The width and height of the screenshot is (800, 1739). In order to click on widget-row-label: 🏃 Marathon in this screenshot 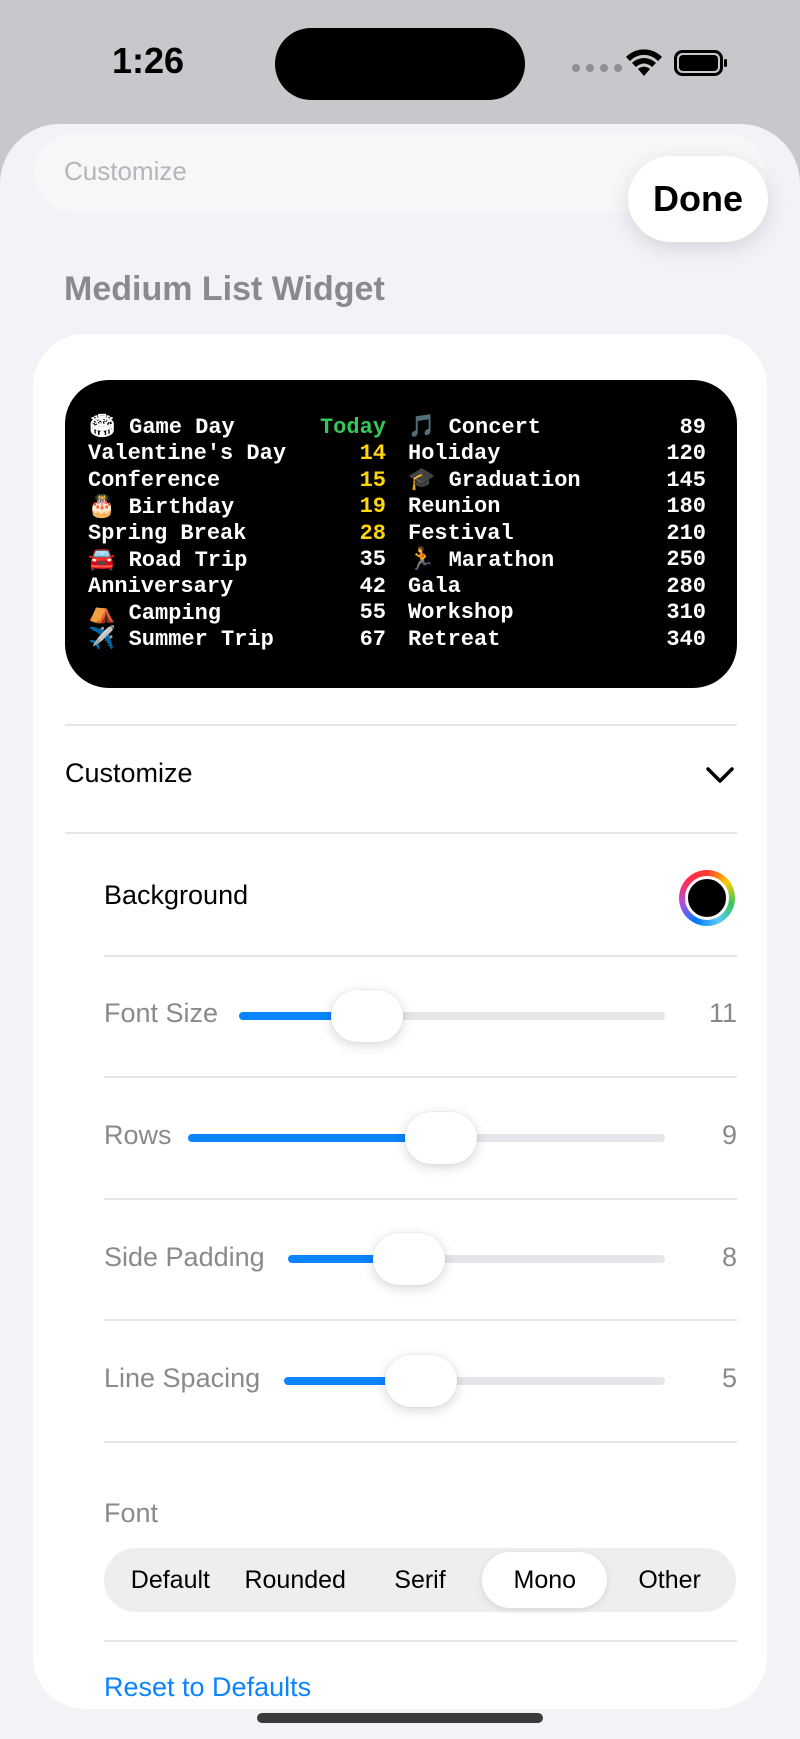, I will do `click(481, 560)`.